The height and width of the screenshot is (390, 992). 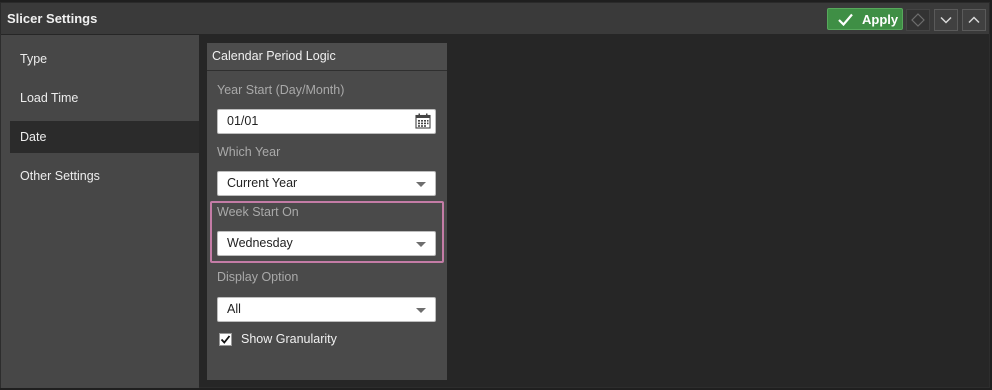 I want to click on apply-button: Apply, so click(x=865, y=19).